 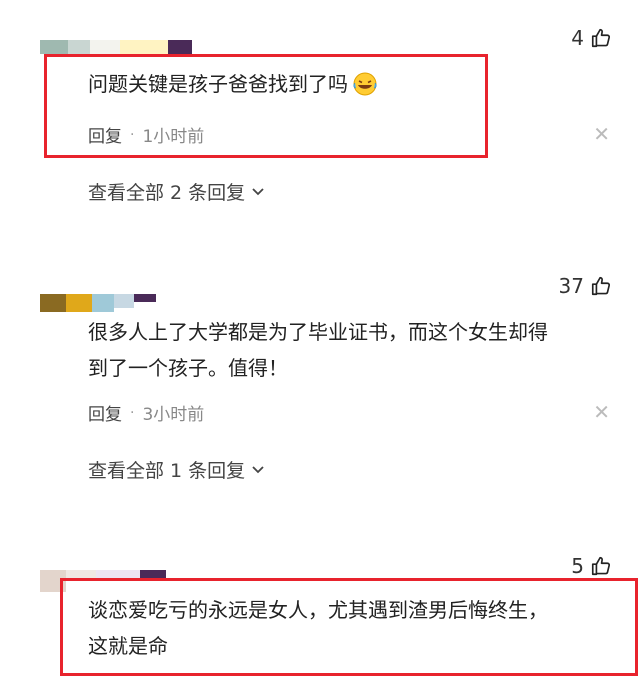 What do you see at coordinates (577, 38) in the screenshot?
I see `like-count: 4` at bounding box center [577, 38].